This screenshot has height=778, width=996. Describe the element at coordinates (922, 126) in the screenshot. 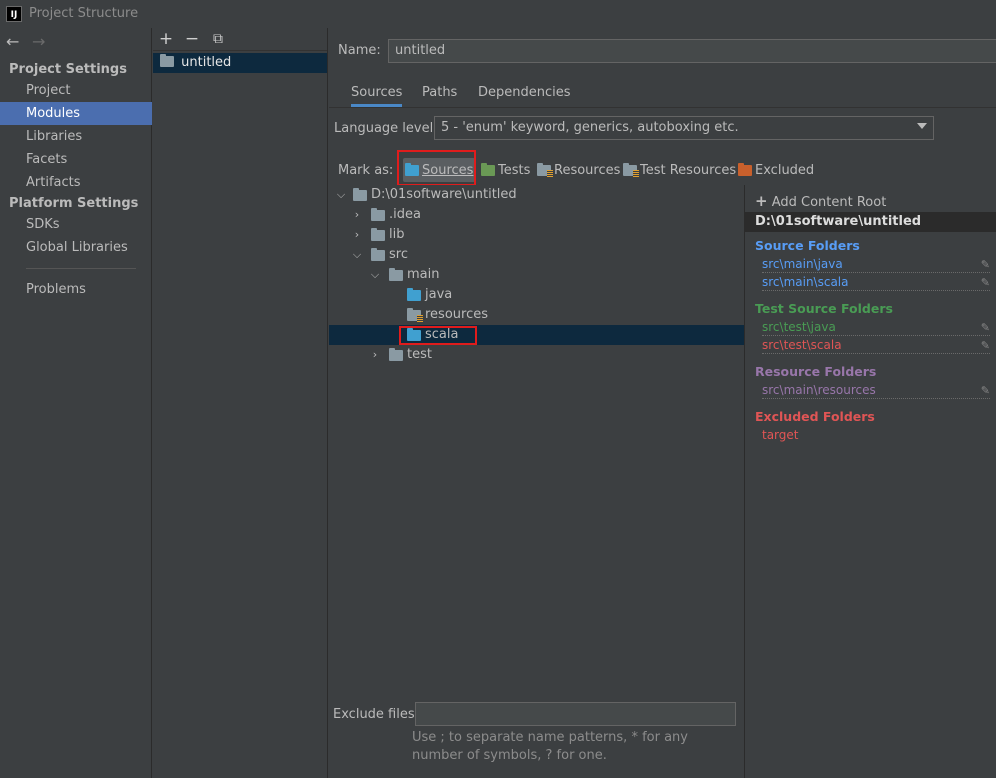

I see `chevron-down-icon` at that location.